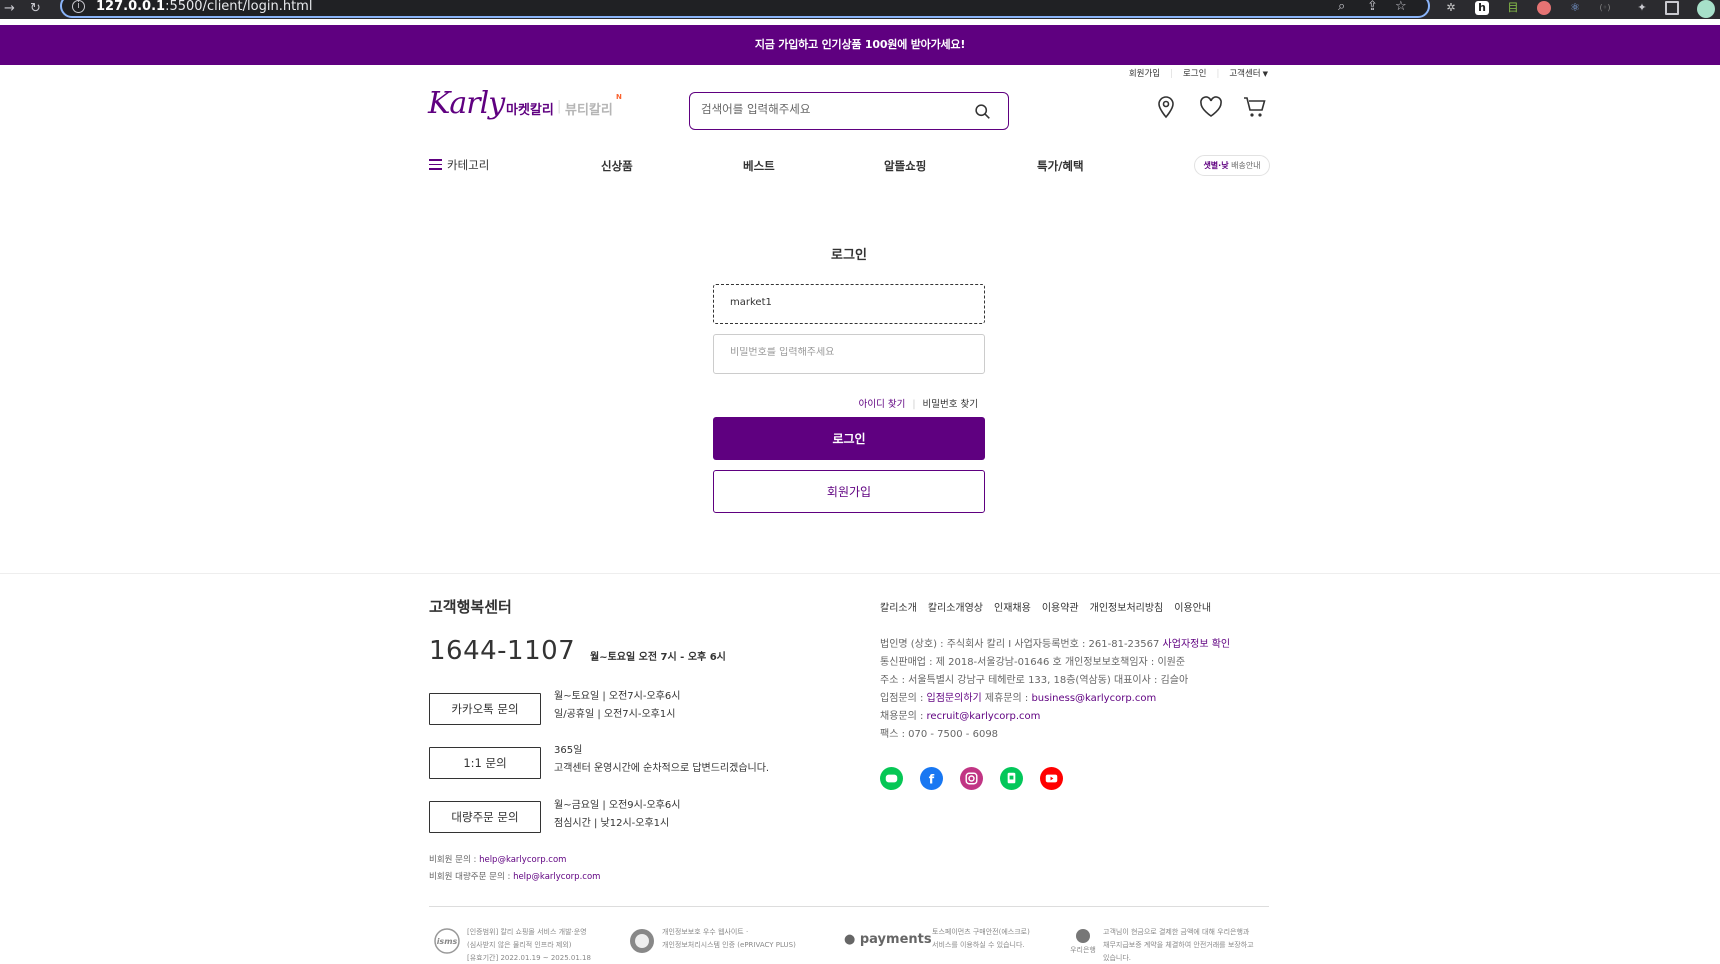 Image resolution: width=1720 pixels, height=964 pixels. I want to click on share-icon: ⇪, so click(1372, 7).